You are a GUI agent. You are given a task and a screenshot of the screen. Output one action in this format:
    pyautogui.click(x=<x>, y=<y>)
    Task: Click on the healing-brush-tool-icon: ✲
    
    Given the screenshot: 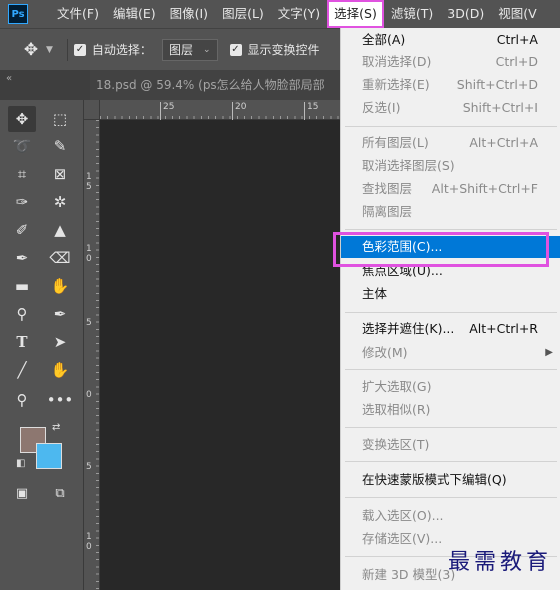 What is the action you would take?
    pyautogui.click(x=60, y=202)
    